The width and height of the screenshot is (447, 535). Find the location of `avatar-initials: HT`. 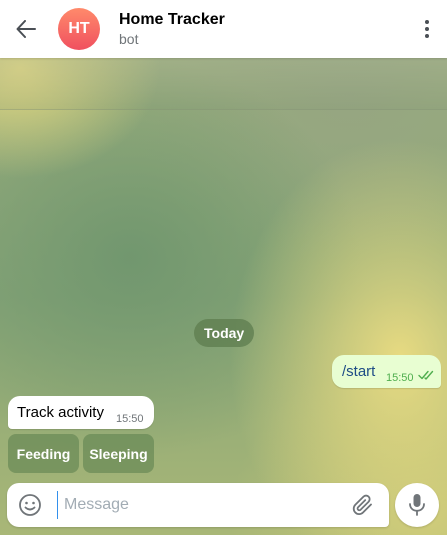

avatar-initials: HT is located at coordinates (79, 28).